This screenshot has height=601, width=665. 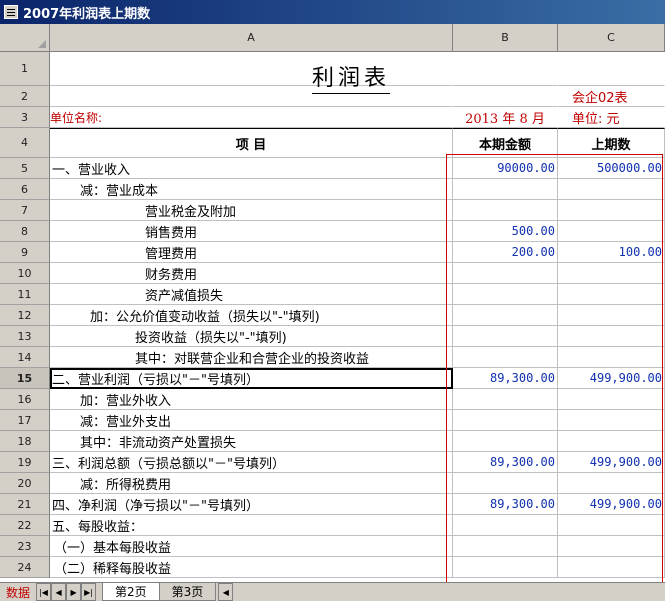 What do you see at coordinates (131, 592) in the screenshot?
I see `sheet-tab-page2: 第2页` at bounding box center [131, 592].